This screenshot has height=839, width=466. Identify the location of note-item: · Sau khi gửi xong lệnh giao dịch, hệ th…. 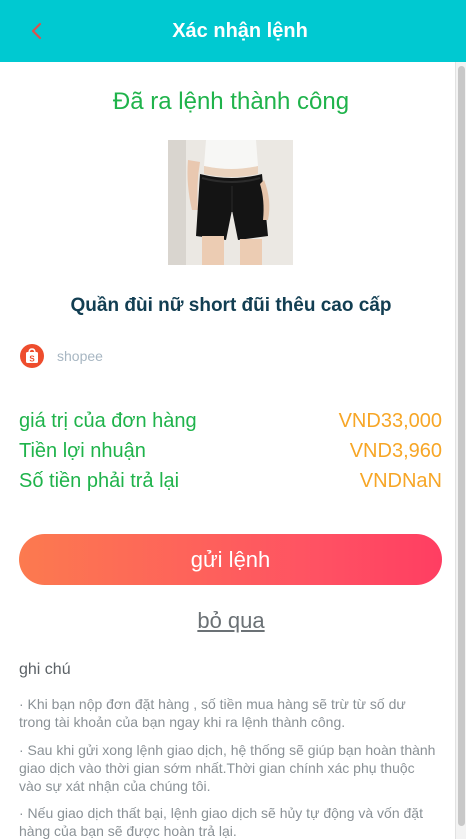
(227, 768).